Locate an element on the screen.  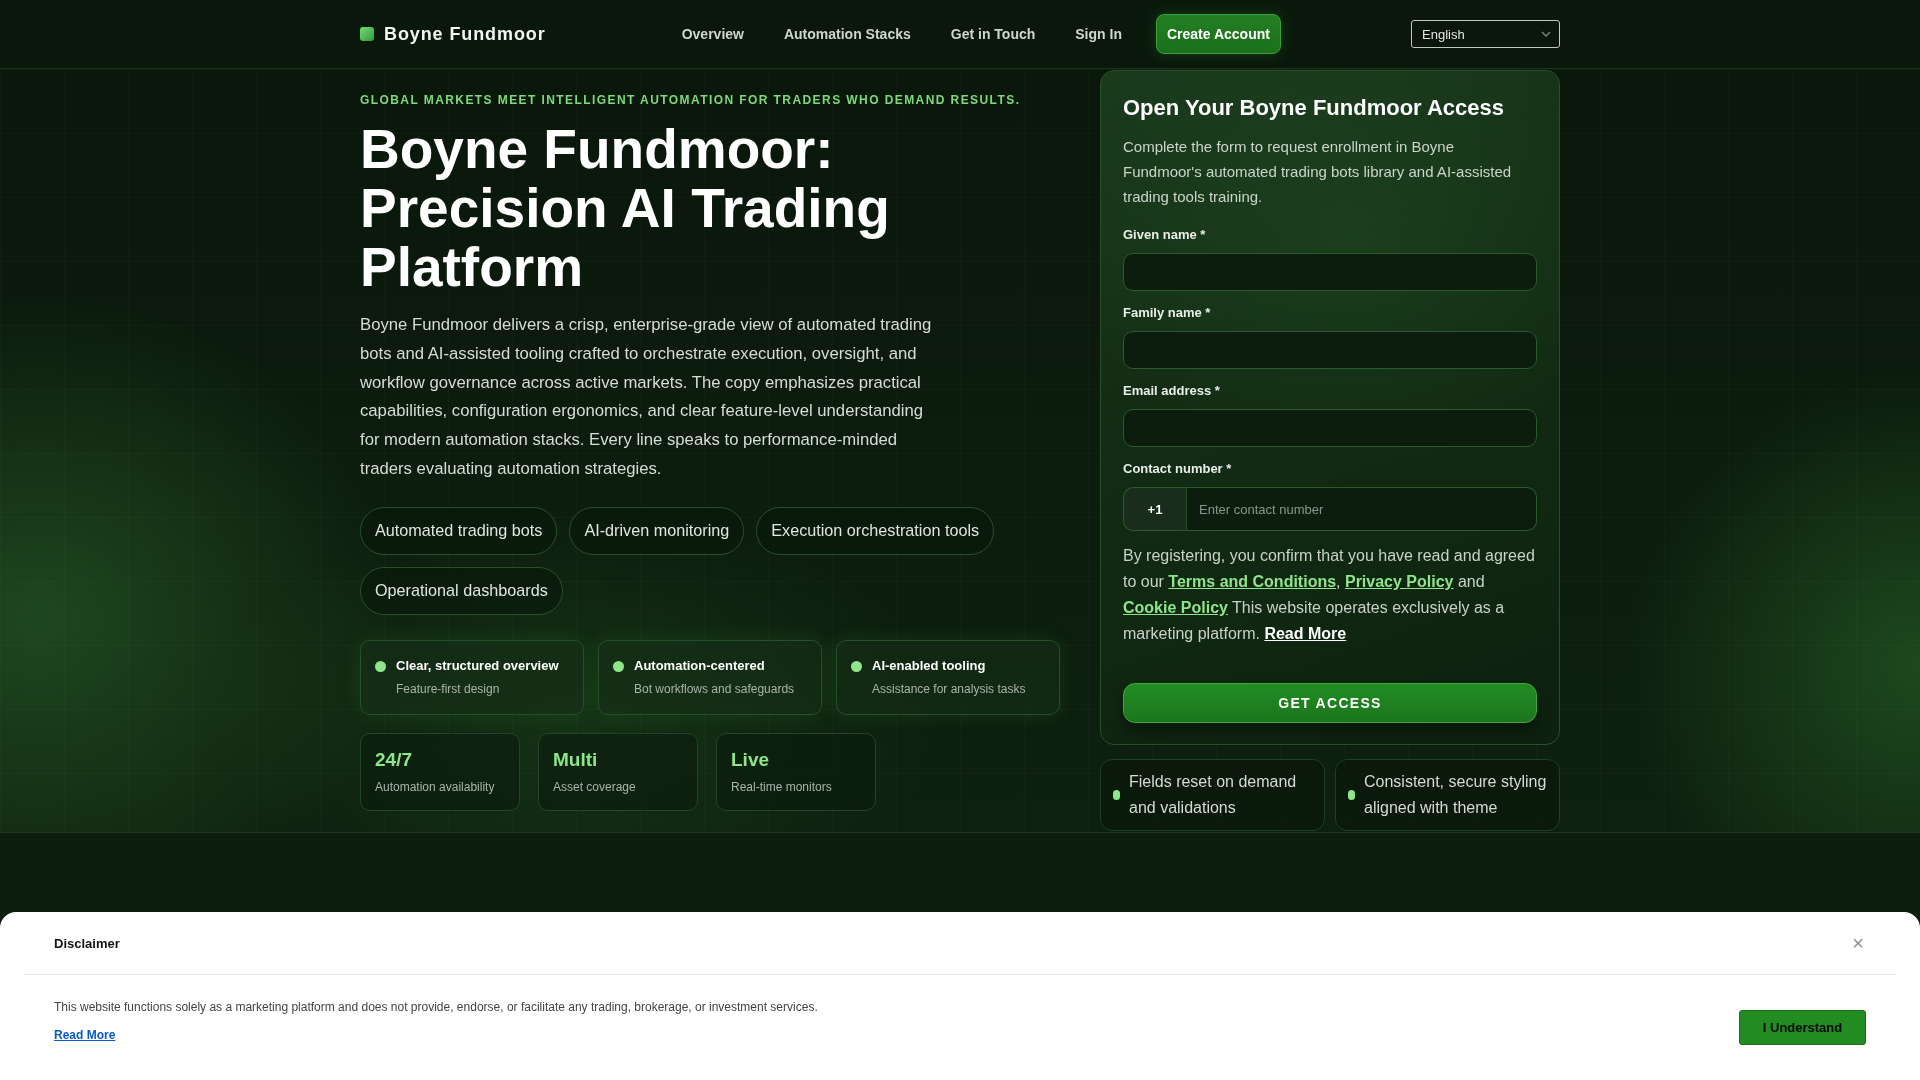
stat-label: Asset coverage is located at coordinates (595, 786).